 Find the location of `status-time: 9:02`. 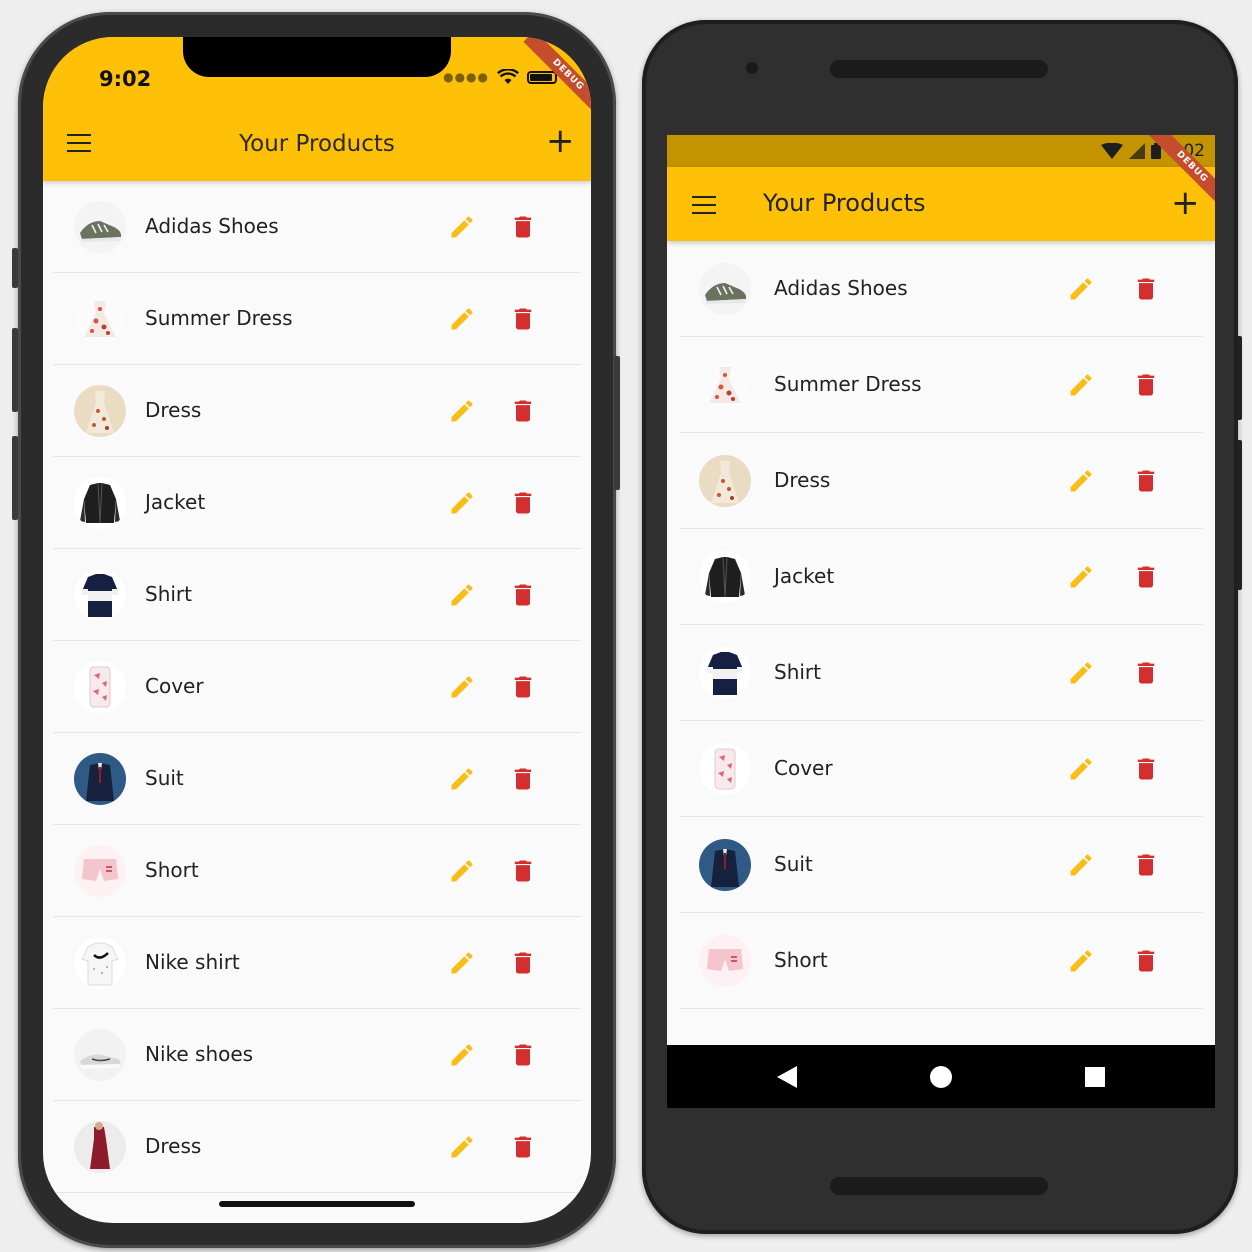

status-time: 9:02 is located at coordinates (125, 79).